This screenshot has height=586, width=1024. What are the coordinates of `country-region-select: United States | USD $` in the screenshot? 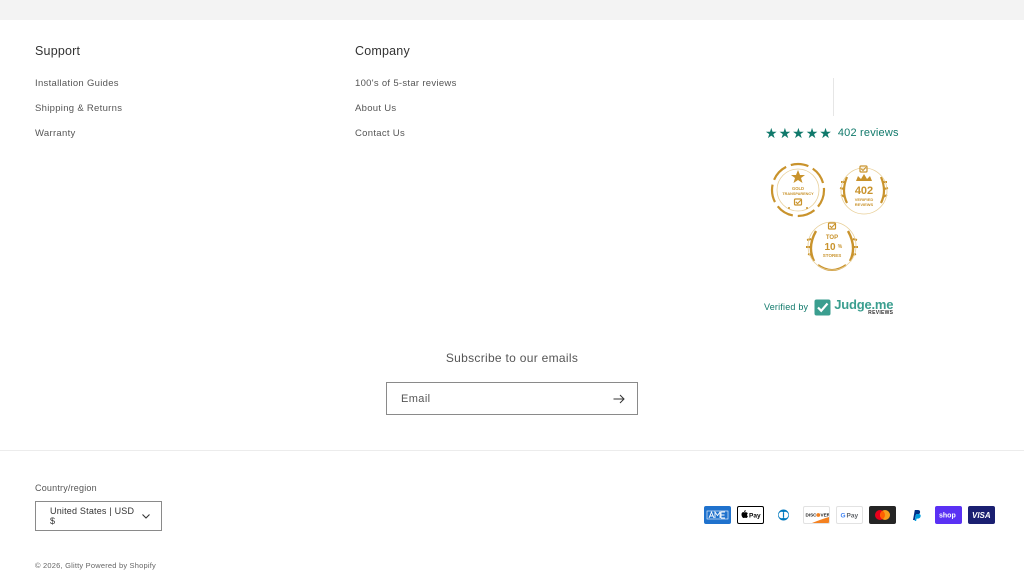 It's located at (98, 516).